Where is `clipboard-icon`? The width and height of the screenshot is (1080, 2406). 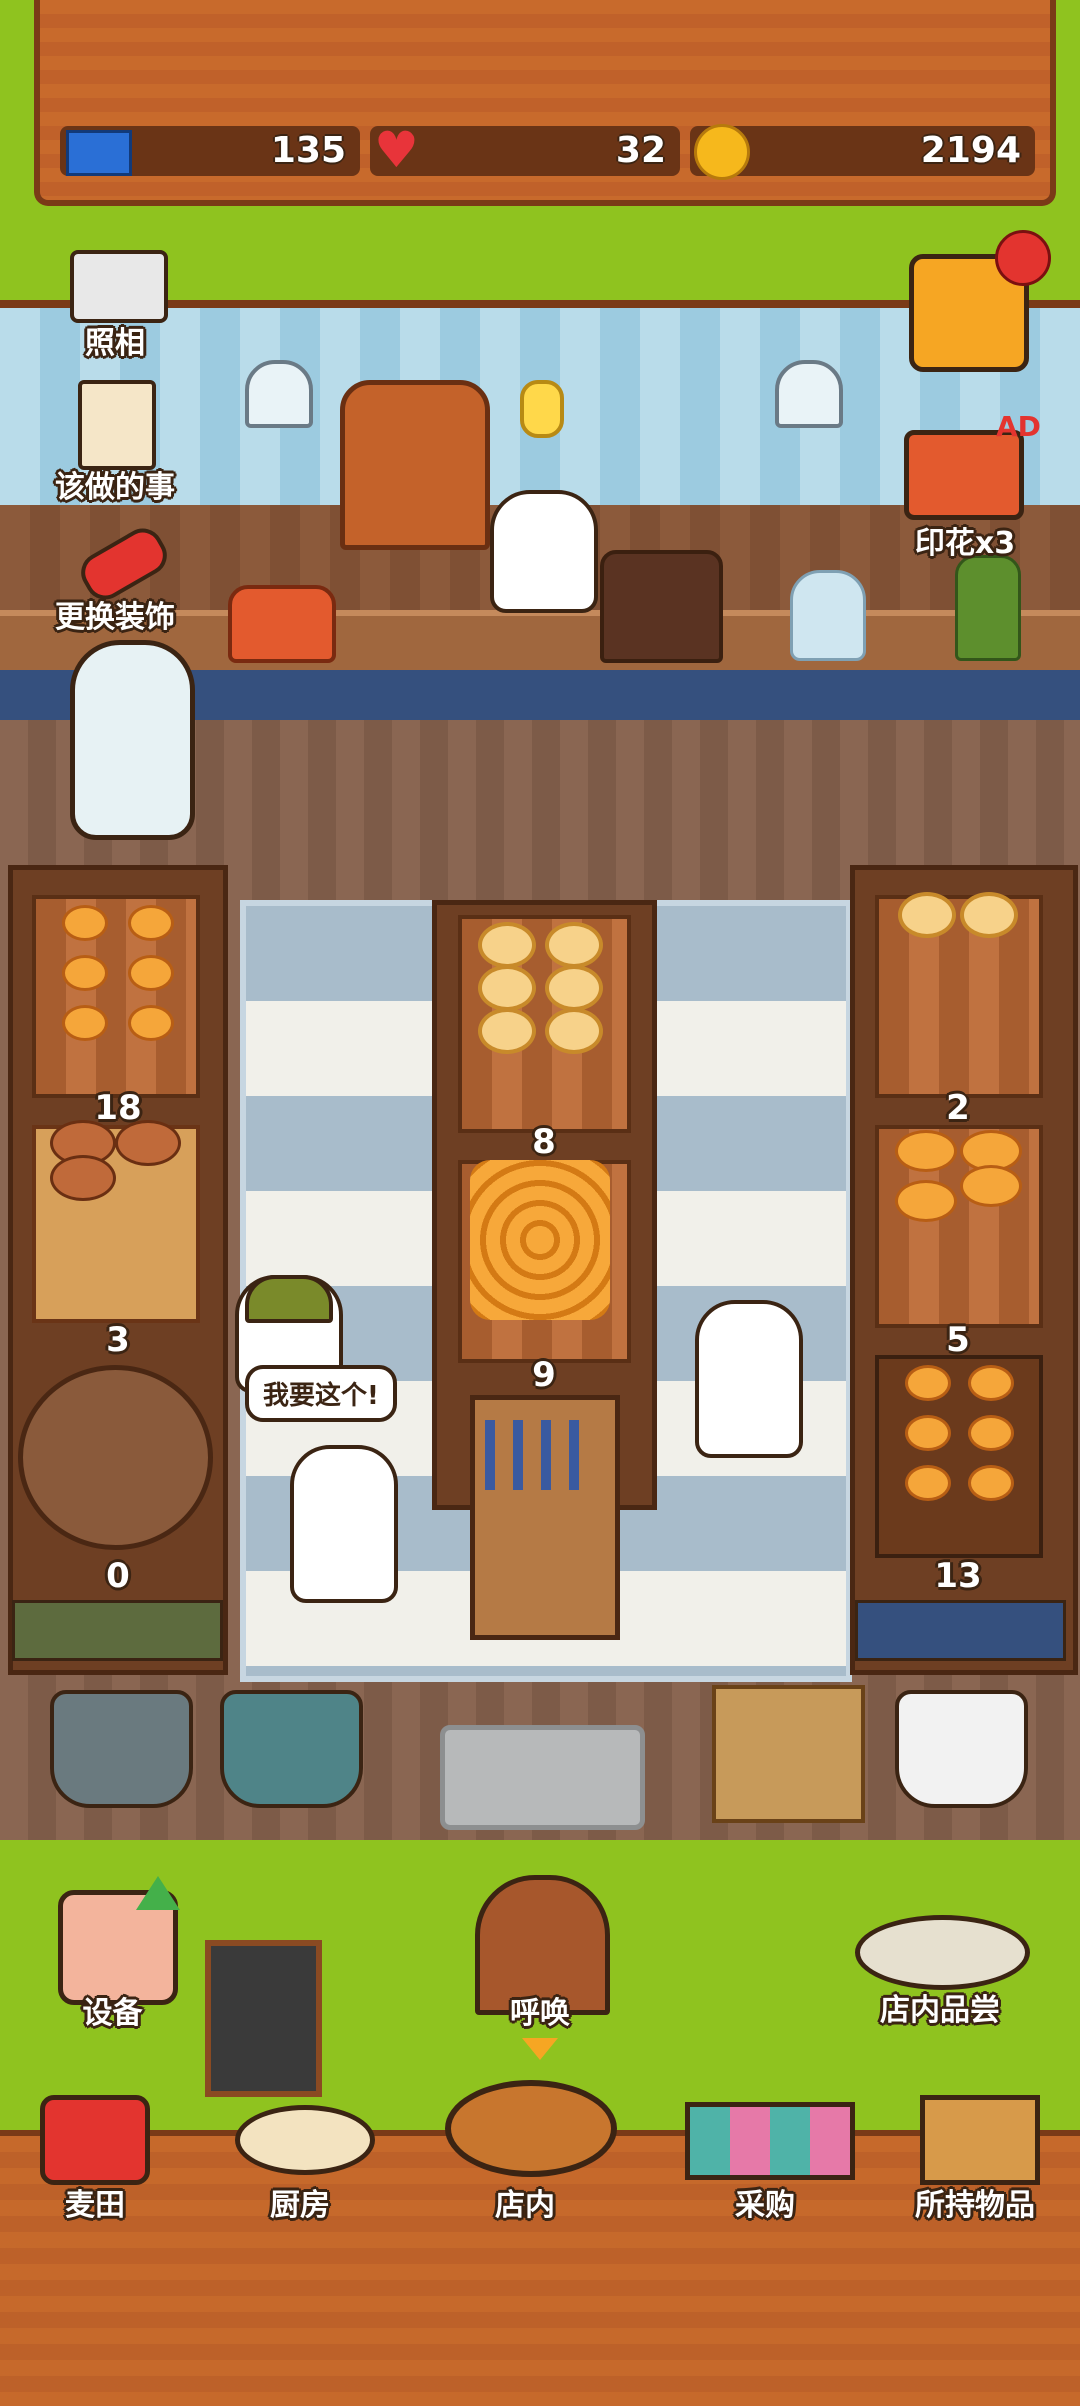 clipboard-icon is located at coordinates (117, 425).